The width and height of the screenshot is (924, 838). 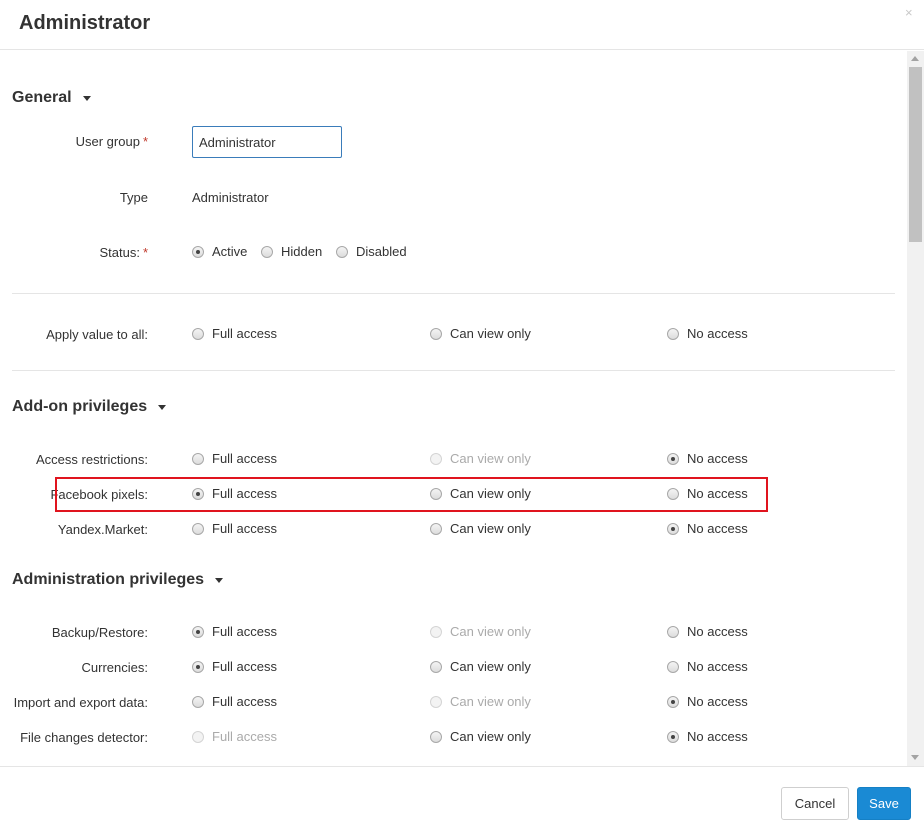 What do you see at coordinates (453, 370) in the screenshot?
I see `divider` at bounding box center [453, 370].